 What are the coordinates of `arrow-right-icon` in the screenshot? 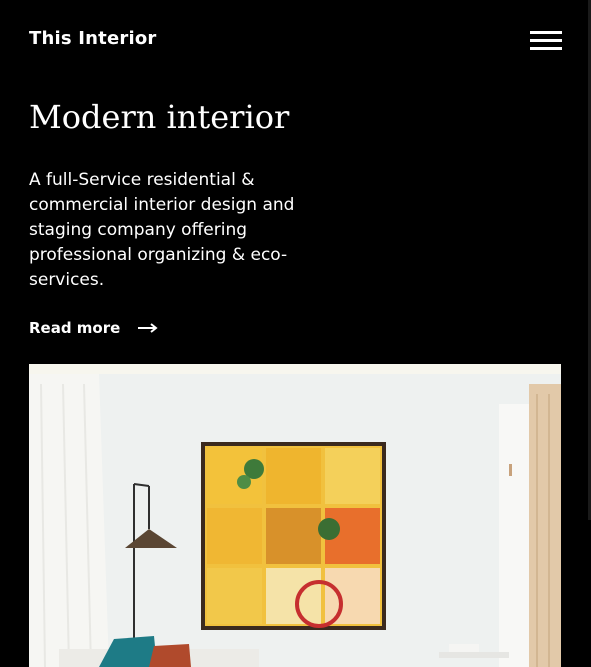 It's located at (148, 328).